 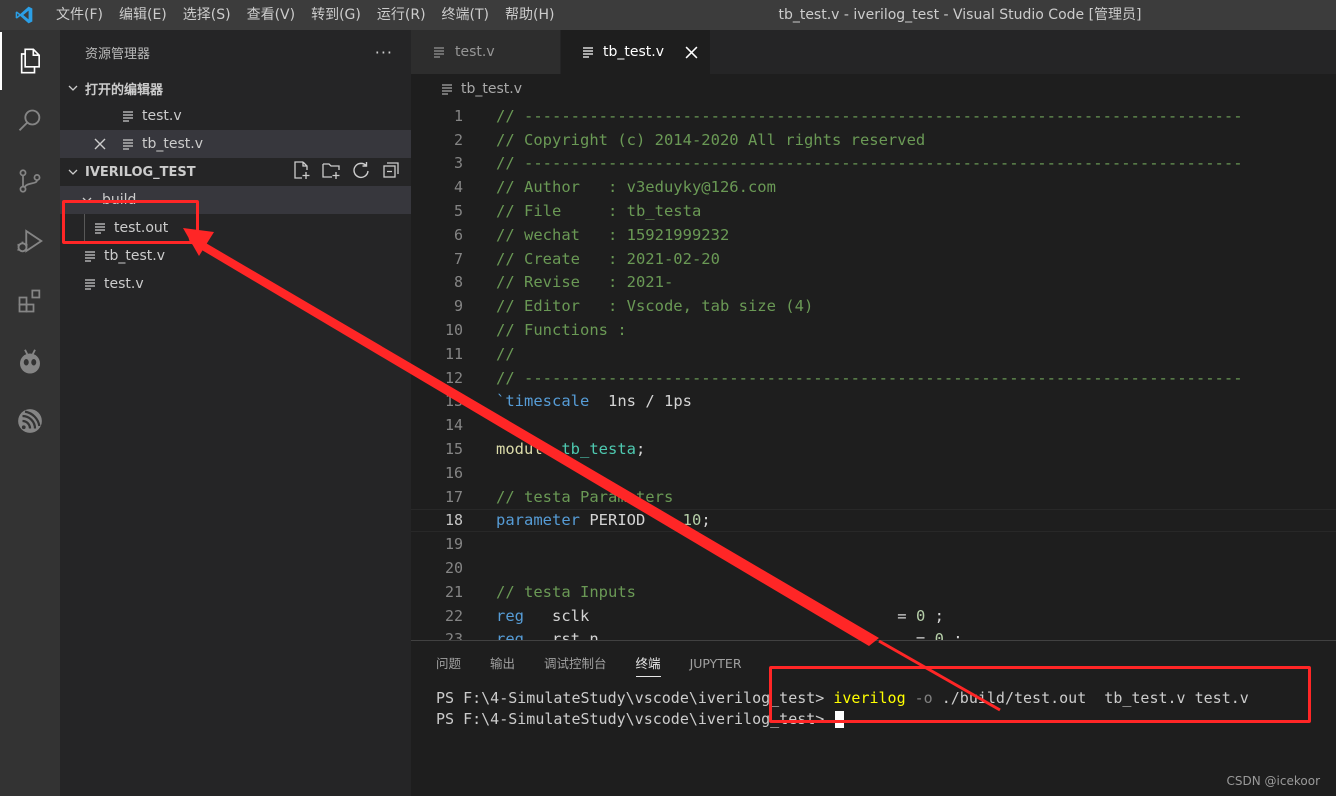 What do you see at coordinates (453, 615) in the screenshot?
I see `line-number: 22` at bounding box center [453, 615].